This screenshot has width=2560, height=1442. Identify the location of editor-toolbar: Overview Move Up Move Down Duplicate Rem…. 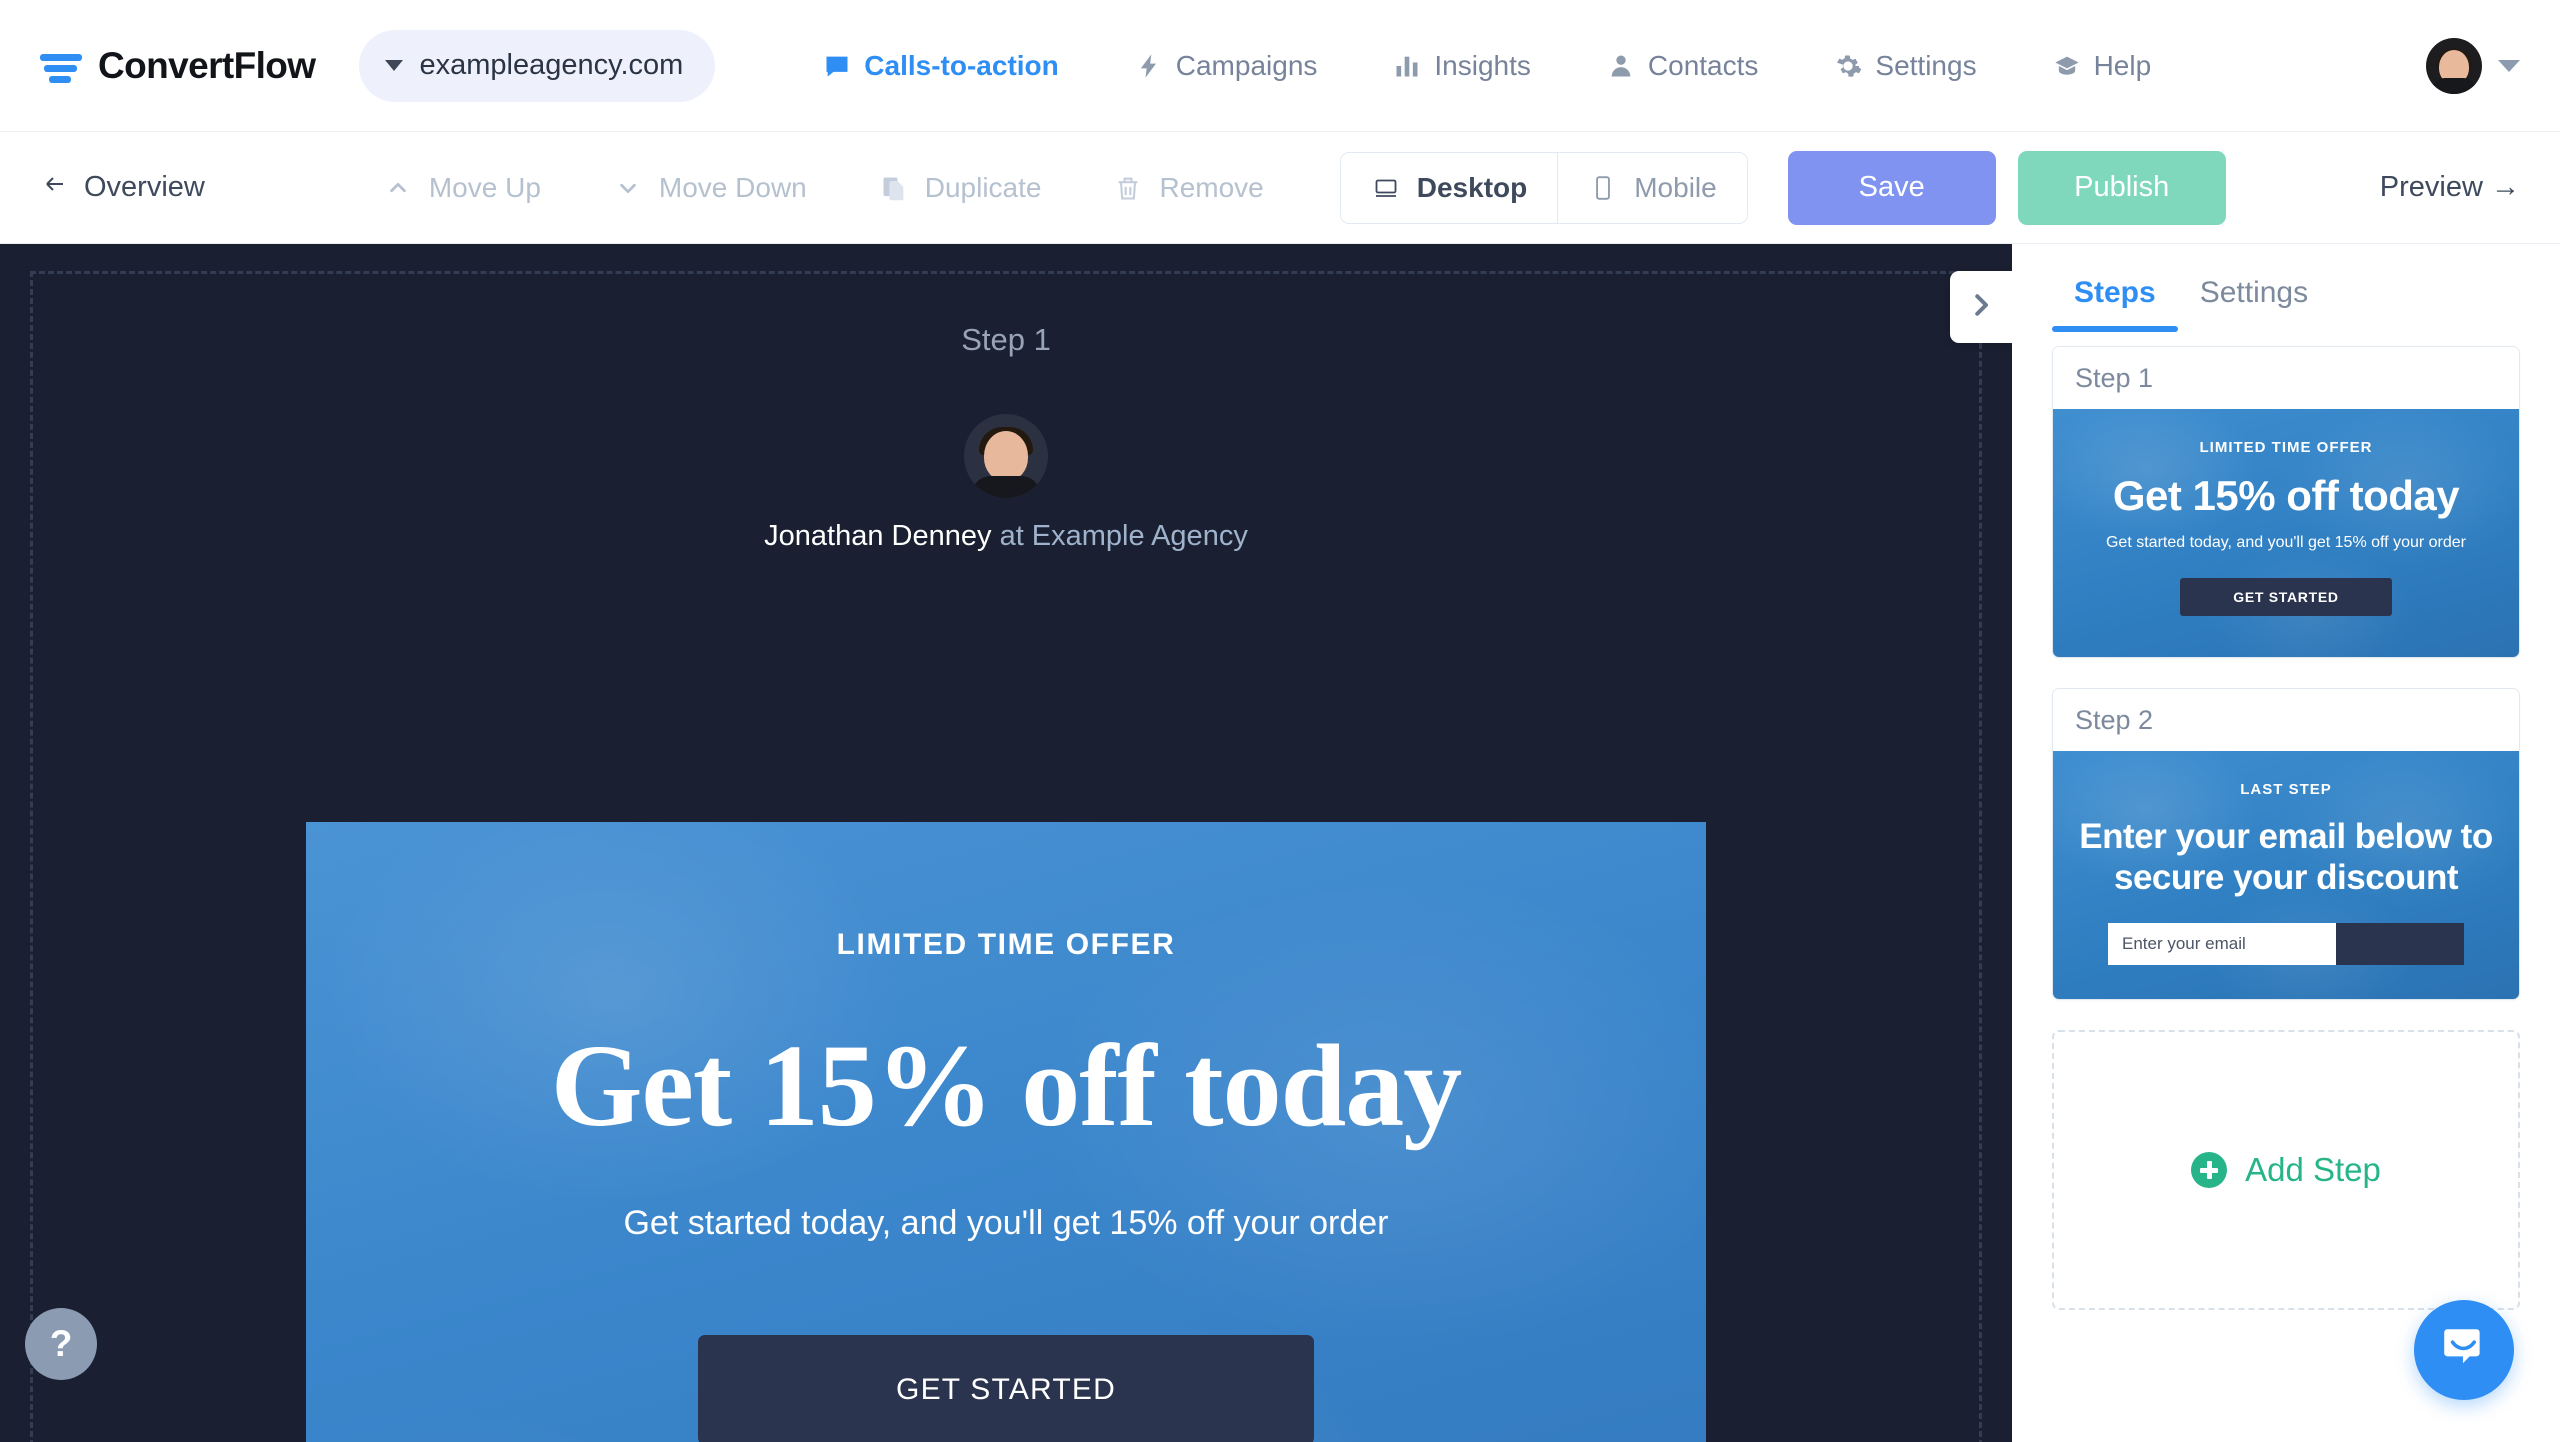
(1280, 188).